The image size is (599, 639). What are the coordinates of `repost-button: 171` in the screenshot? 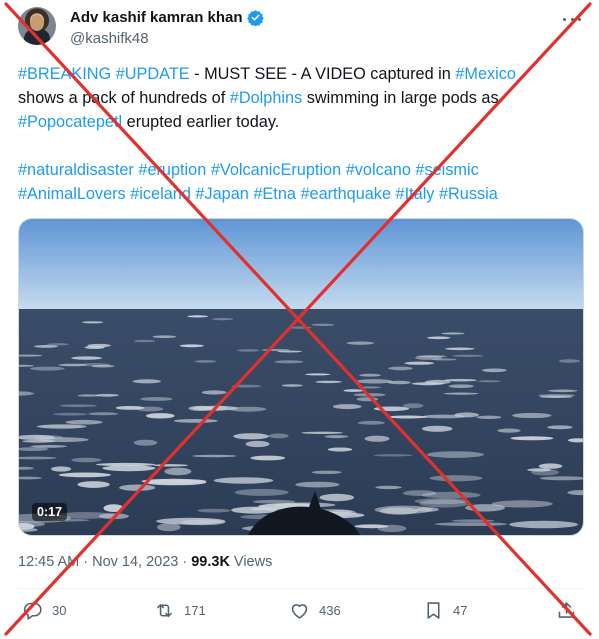 It's located at (180, 610).